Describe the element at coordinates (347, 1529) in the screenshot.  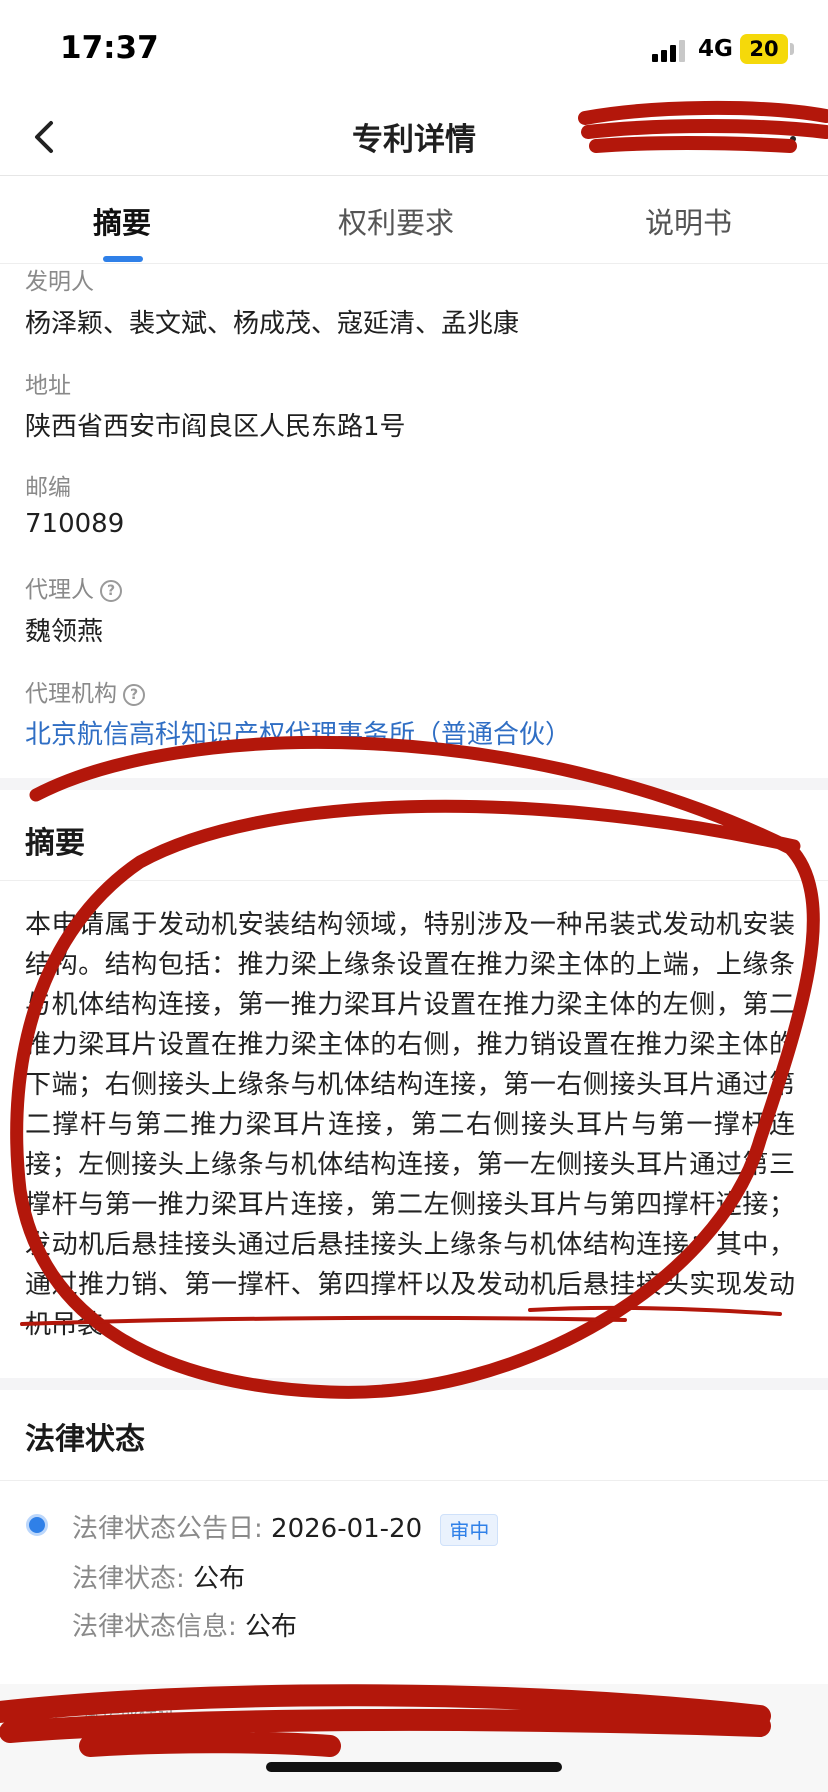
I see `legal-date-value: 2026-01-20` at that location.